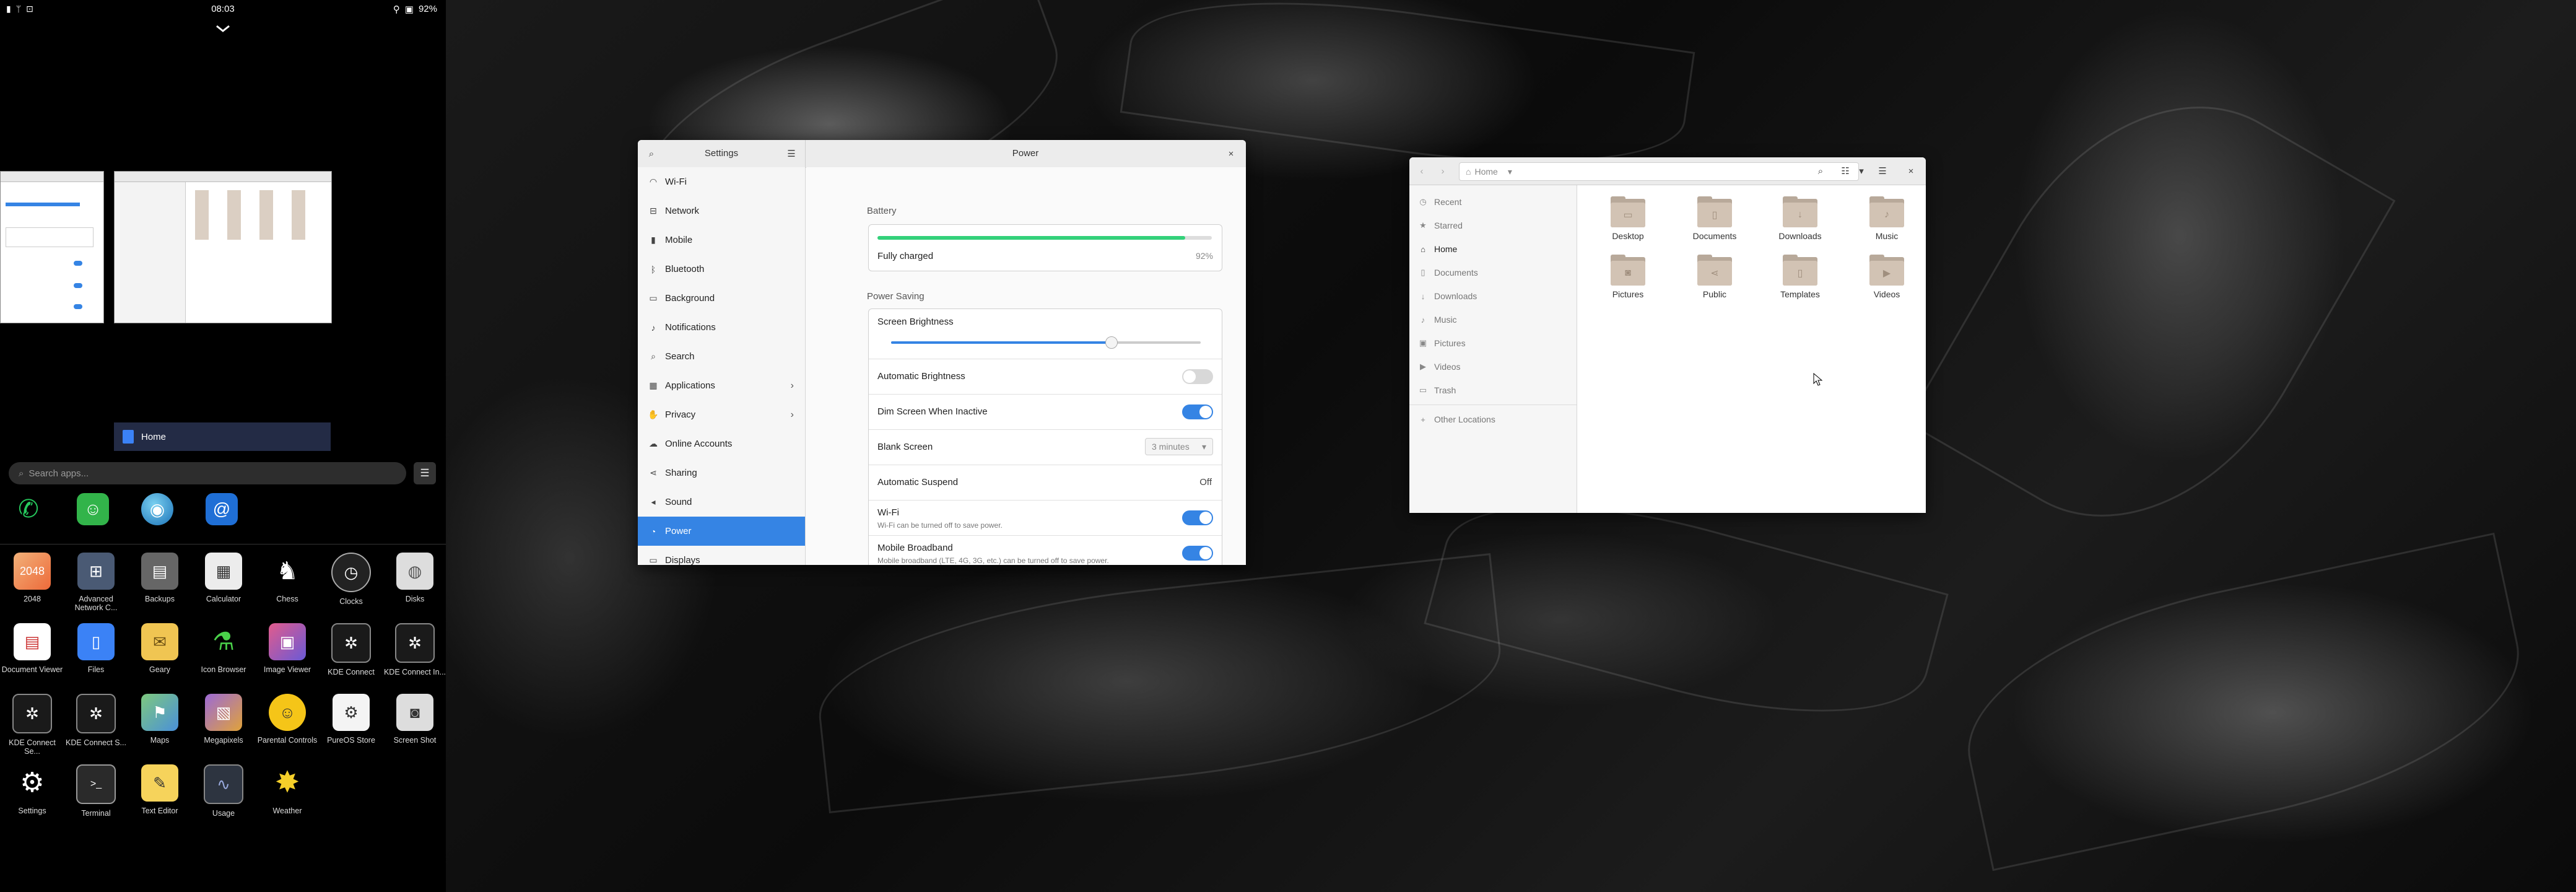 The height and width of the screenshot is (892, 2576). What do you see at coordinates (1197, 376) in the screenshot?
I see `automatic-brightness-toggle` at bounding box center [1197, 376].